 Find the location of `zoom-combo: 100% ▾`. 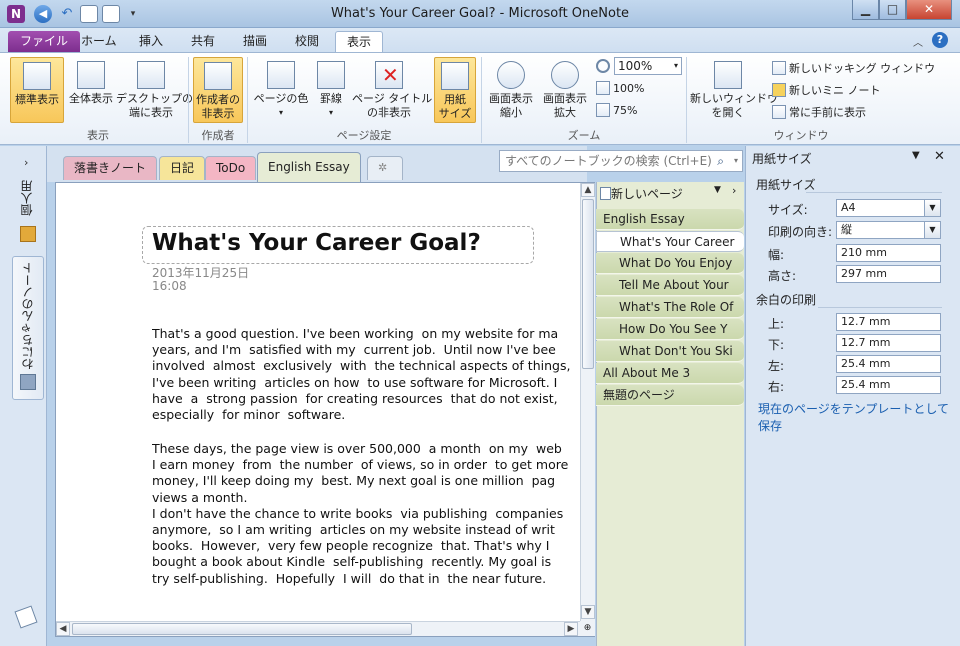

zoom-combo: 100% ▾ is located at coordinates (648, 66).